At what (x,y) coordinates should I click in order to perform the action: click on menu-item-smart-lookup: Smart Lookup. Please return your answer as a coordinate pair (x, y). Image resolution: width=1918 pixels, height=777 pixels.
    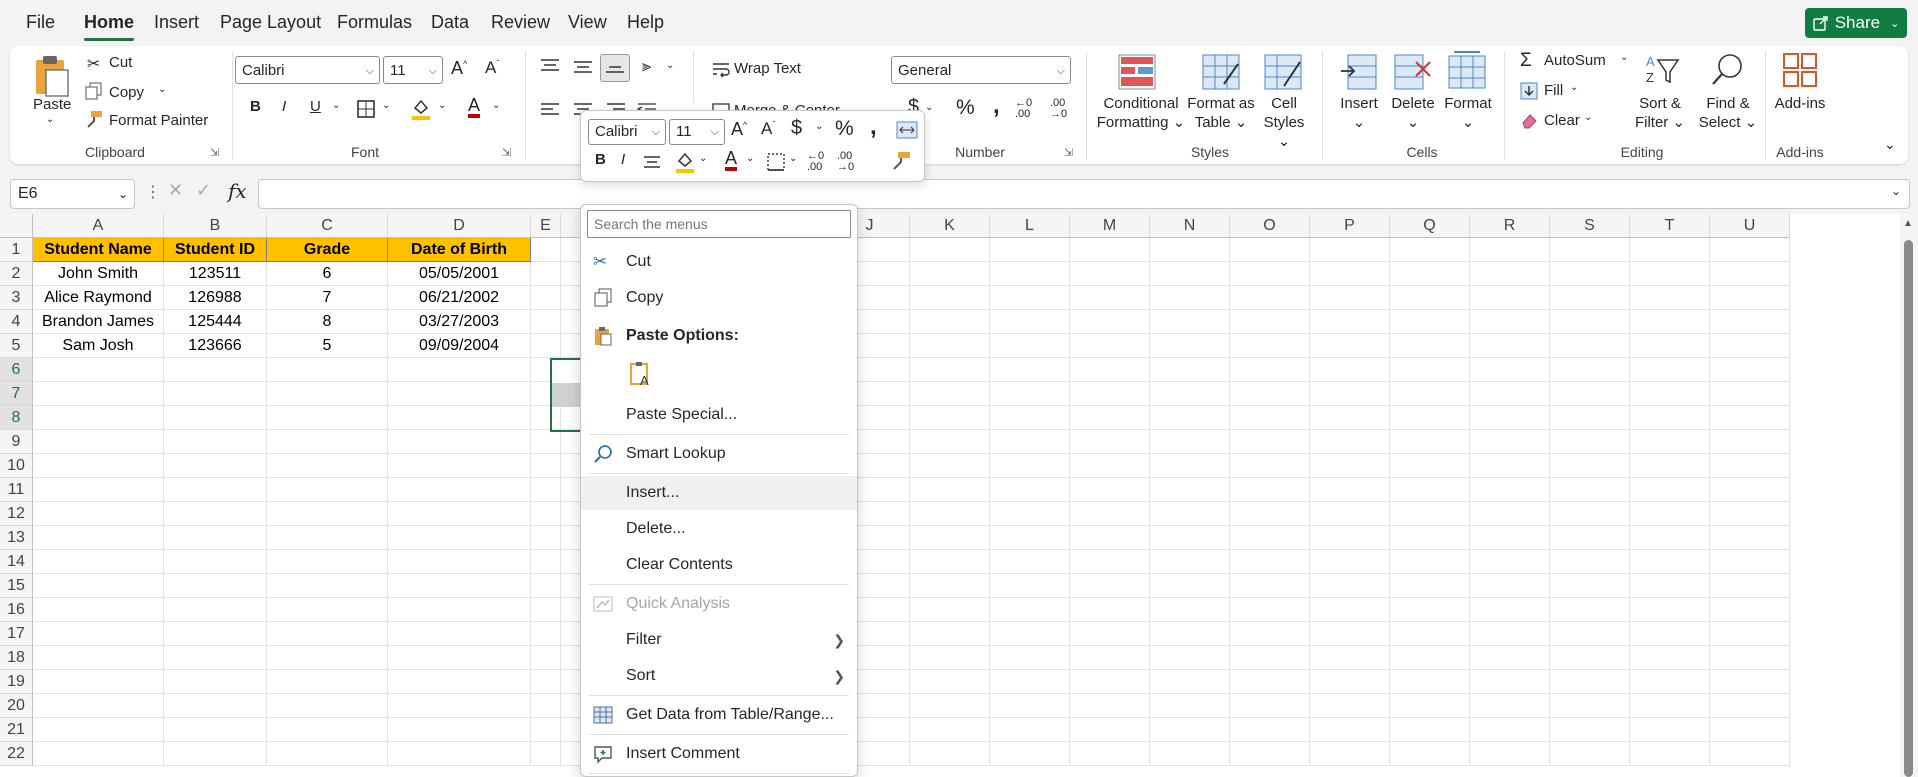
    Looking at the image, I should click on (719, 454).